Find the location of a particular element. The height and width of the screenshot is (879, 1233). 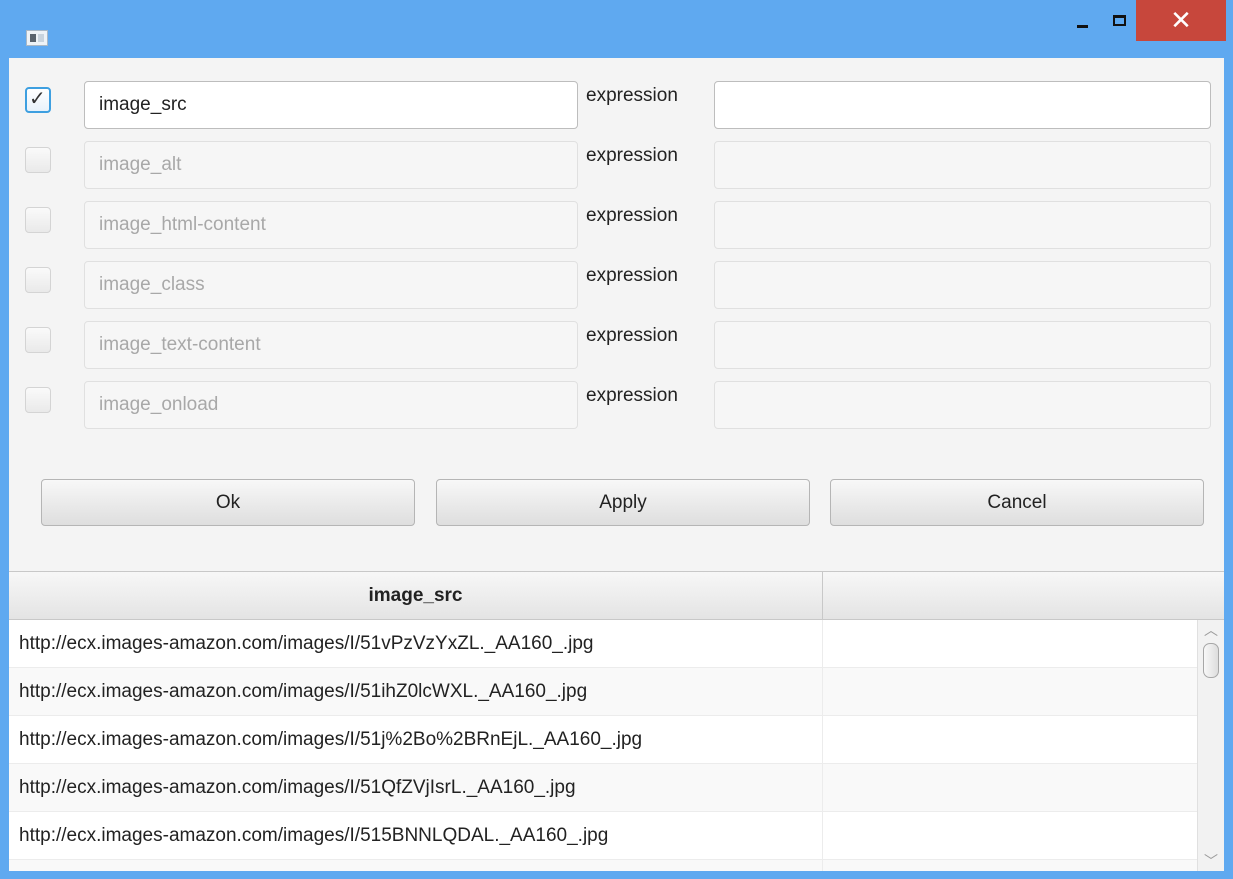

cancel-button: Cancel is located at coordinates (1017, 502).